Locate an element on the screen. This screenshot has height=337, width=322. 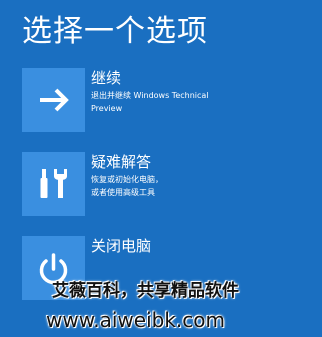
shutdown-label: 关闭电脑 is located at coordinates (121, 246).